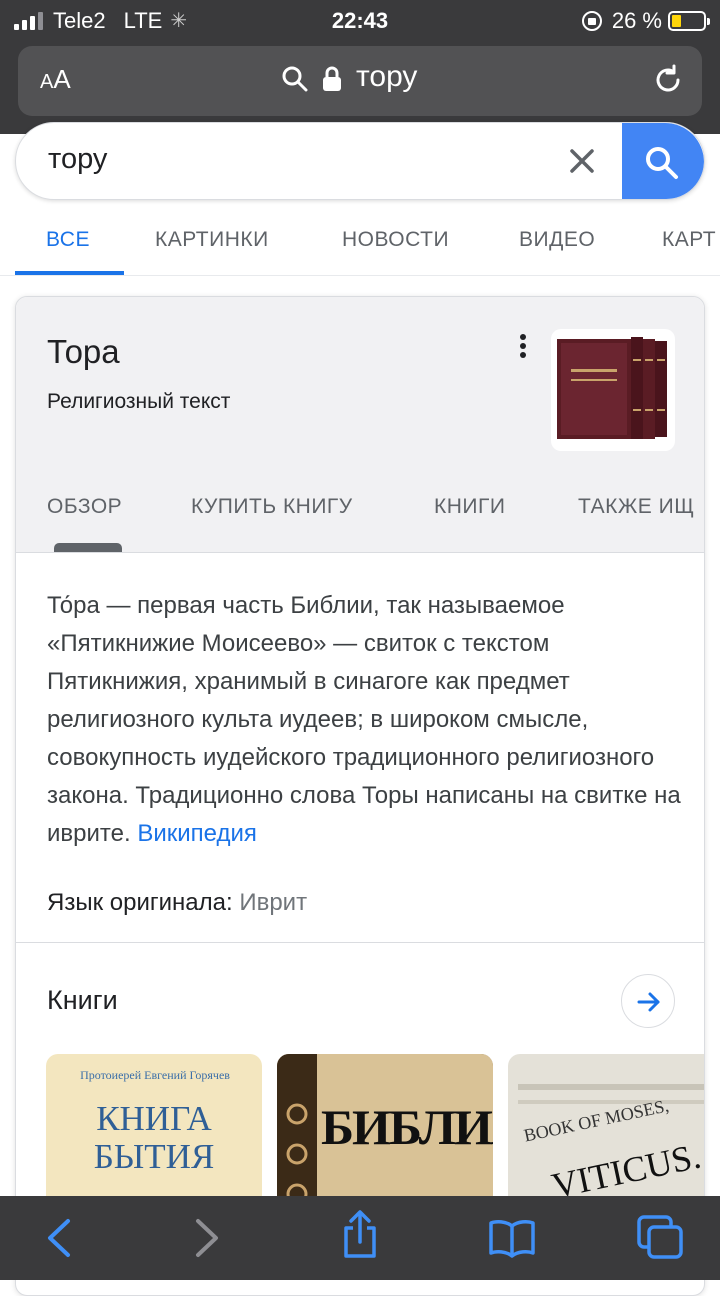  I want to click on books-more-button, so click(648, 1001).